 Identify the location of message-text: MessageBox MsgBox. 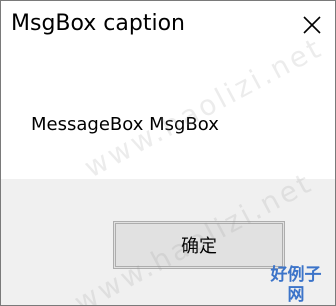
(125, 124).